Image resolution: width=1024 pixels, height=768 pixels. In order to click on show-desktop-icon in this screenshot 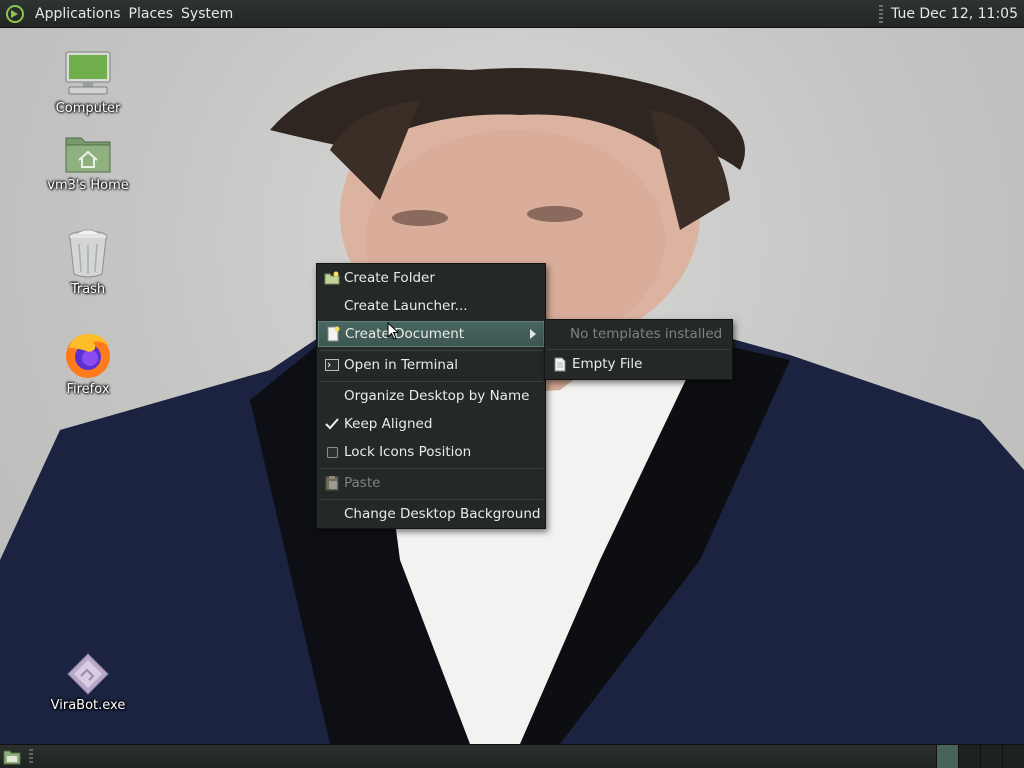, I will do `click(12, 756)`.